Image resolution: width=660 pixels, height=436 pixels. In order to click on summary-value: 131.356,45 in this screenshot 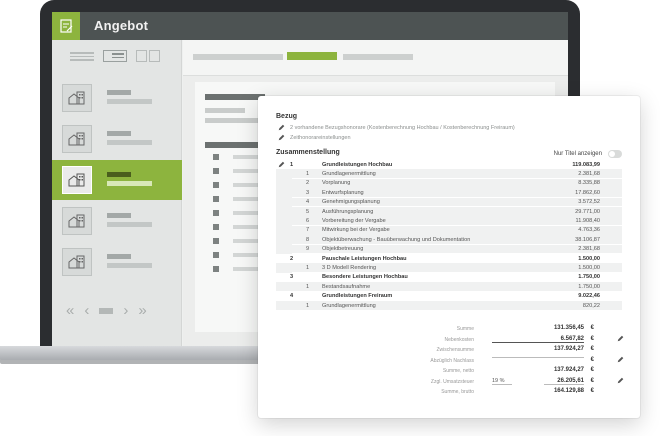, I will do `click(568, 328)`.